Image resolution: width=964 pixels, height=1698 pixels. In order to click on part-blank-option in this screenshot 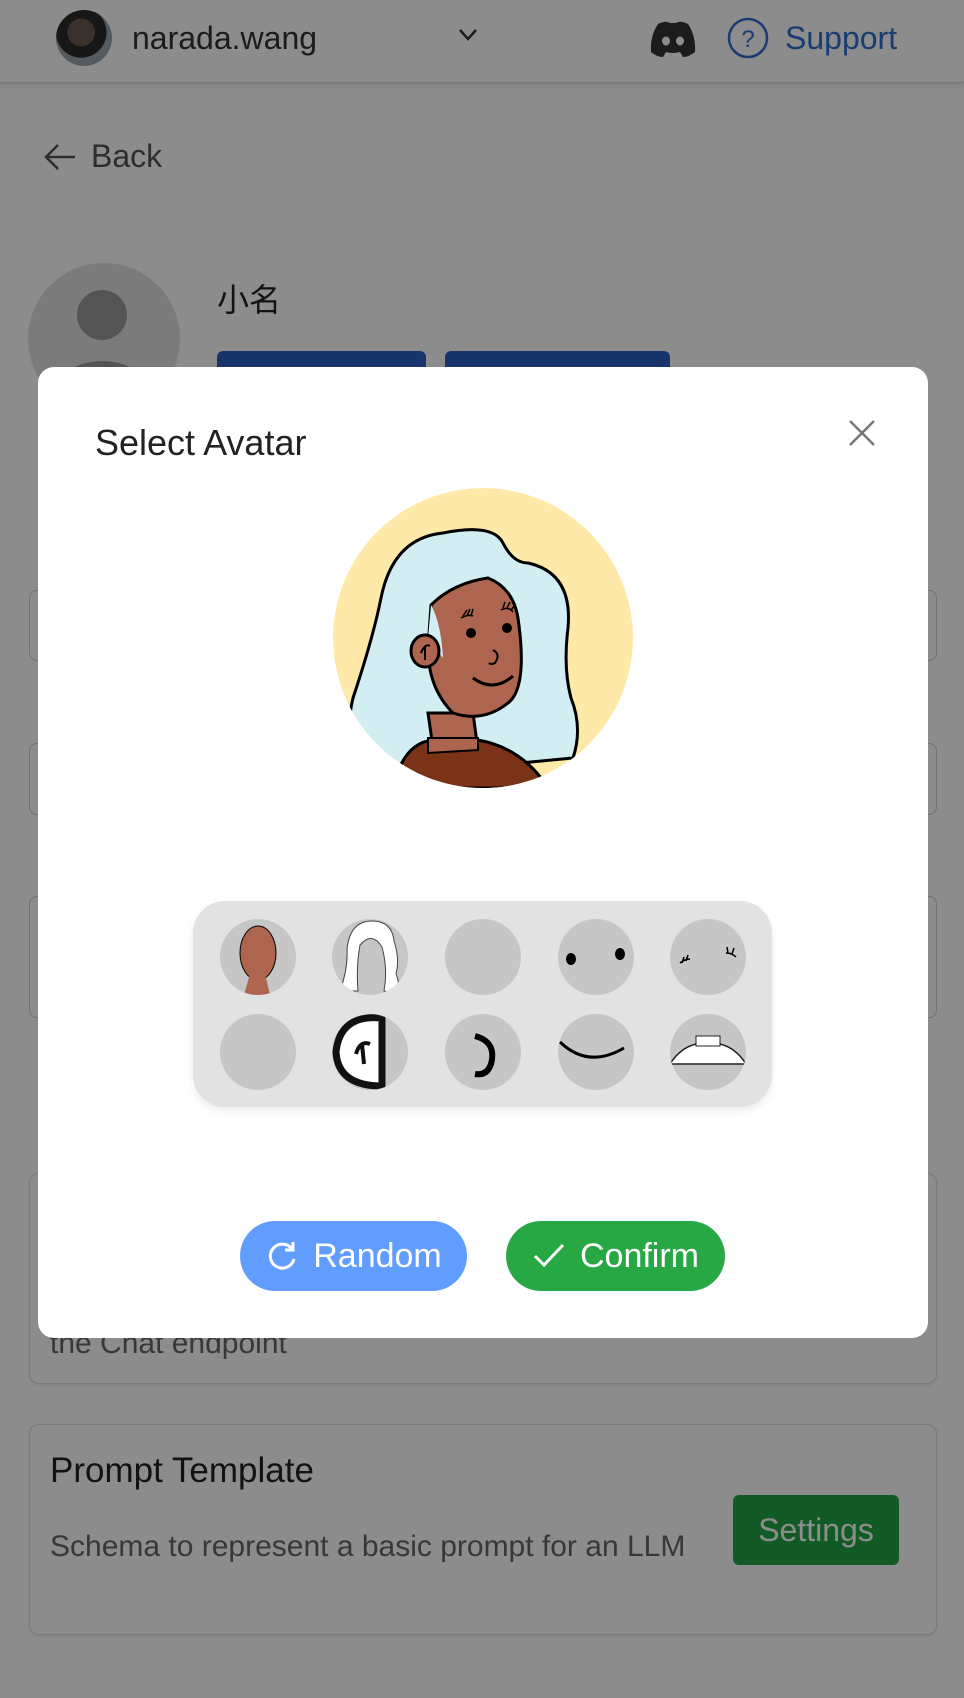, I will do `click(483, 957)`.